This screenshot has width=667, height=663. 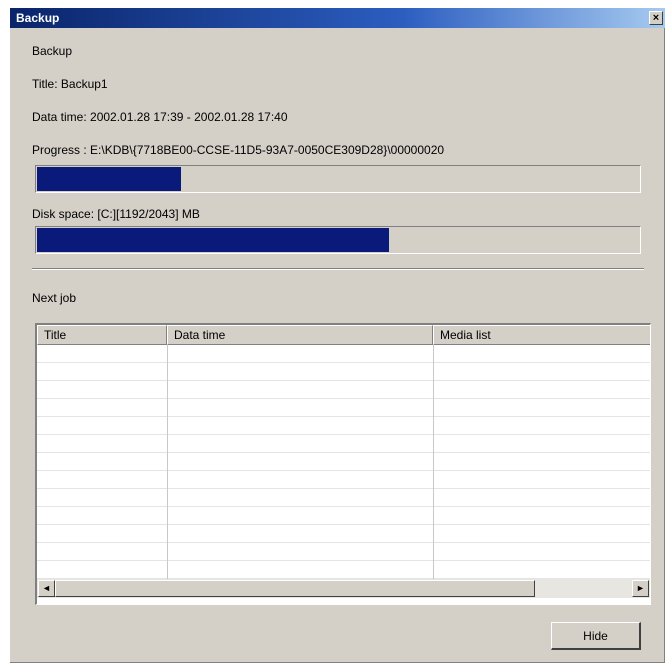 I want to click on close-icon: ×, so click(x=656, y=18).